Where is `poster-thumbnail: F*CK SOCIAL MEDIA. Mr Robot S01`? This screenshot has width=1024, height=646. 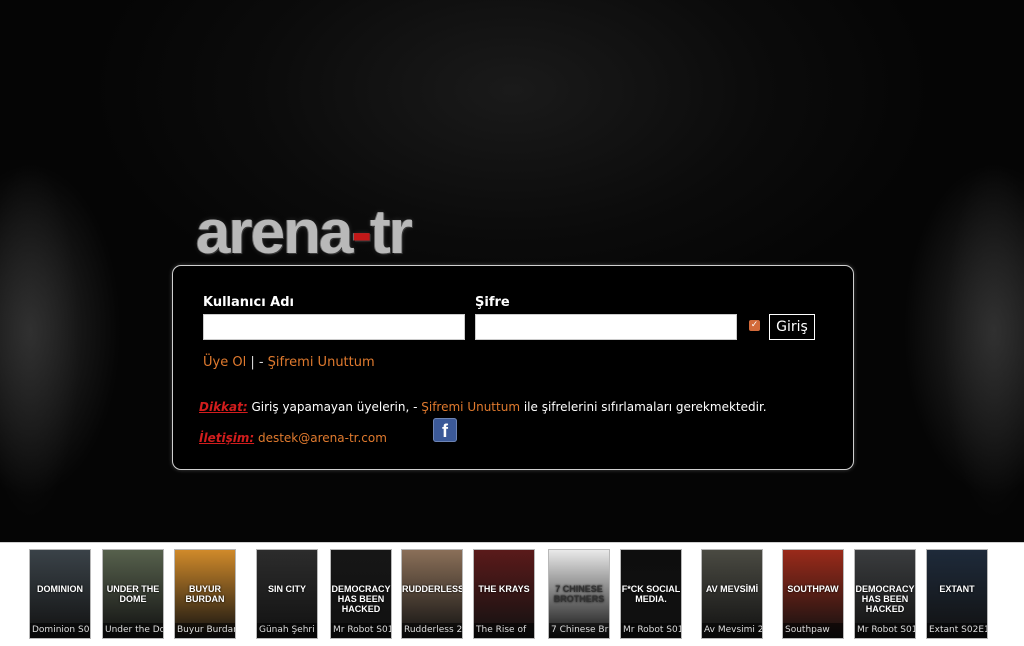
poster-thumbnail: F*CK SOCIAL MEDIA. Mr Robot S01 is located at coordinates (651, 594).